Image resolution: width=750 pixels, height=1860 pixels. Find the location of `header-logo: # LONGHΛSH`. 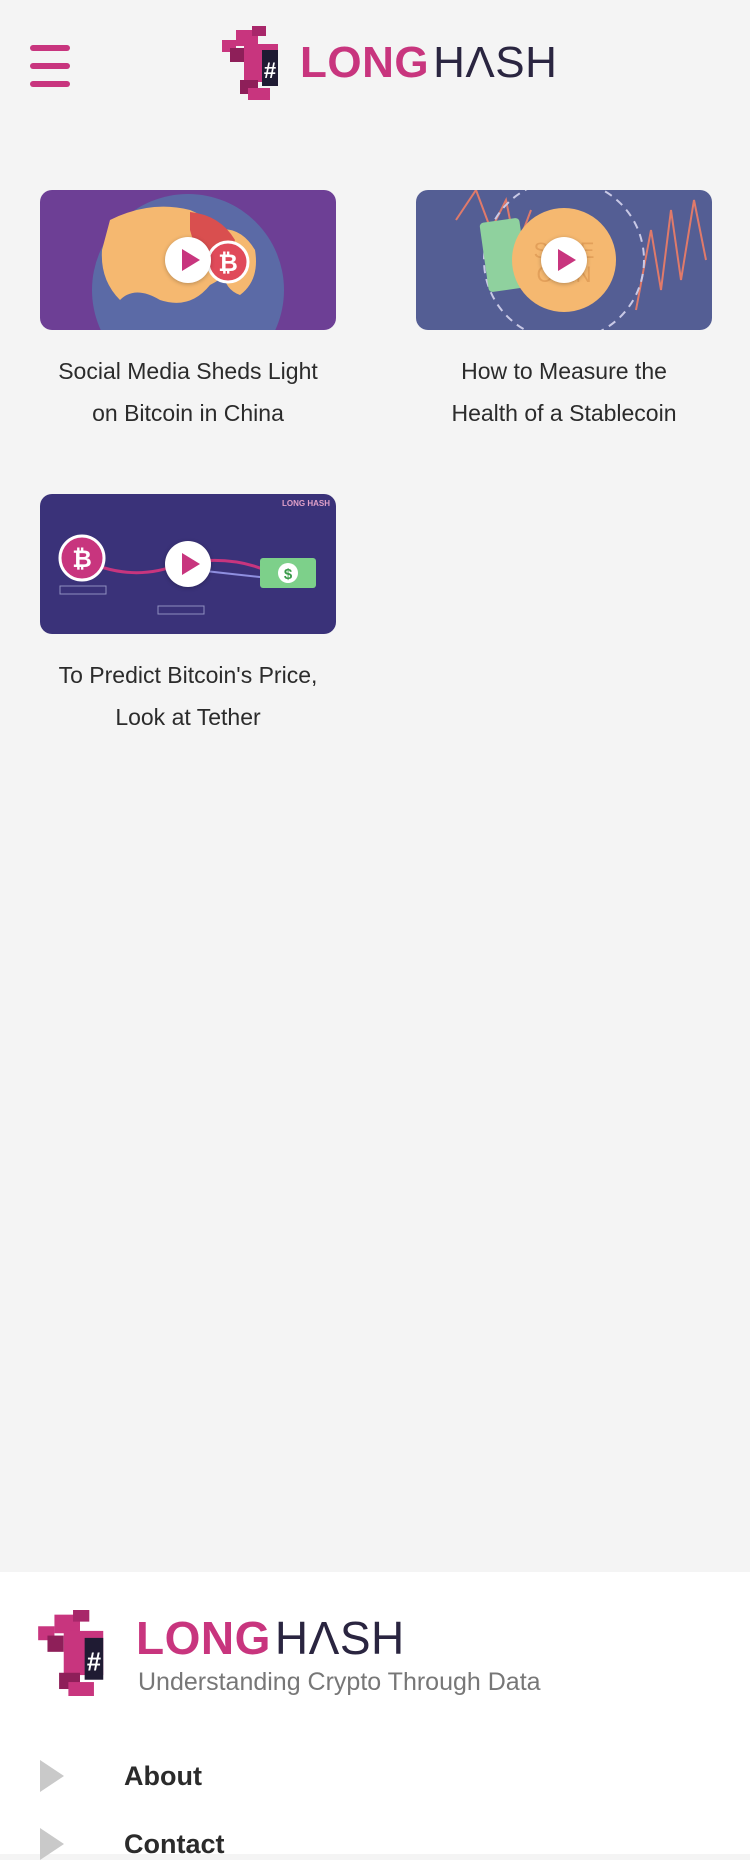

header-logo: # LONGHΛSH is located at coordinates (389, 63).